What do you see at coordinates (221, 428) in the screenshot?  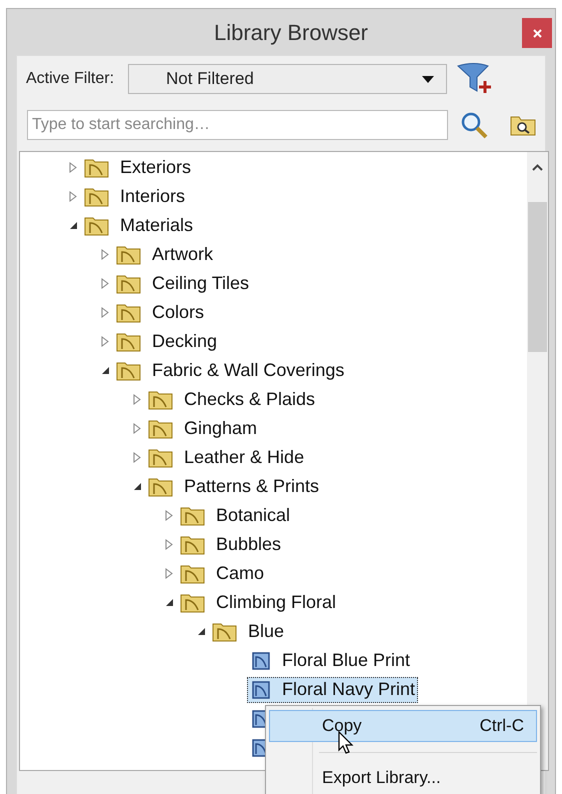 I see `tree-item: Gingham` at bounding box center [221, 428].